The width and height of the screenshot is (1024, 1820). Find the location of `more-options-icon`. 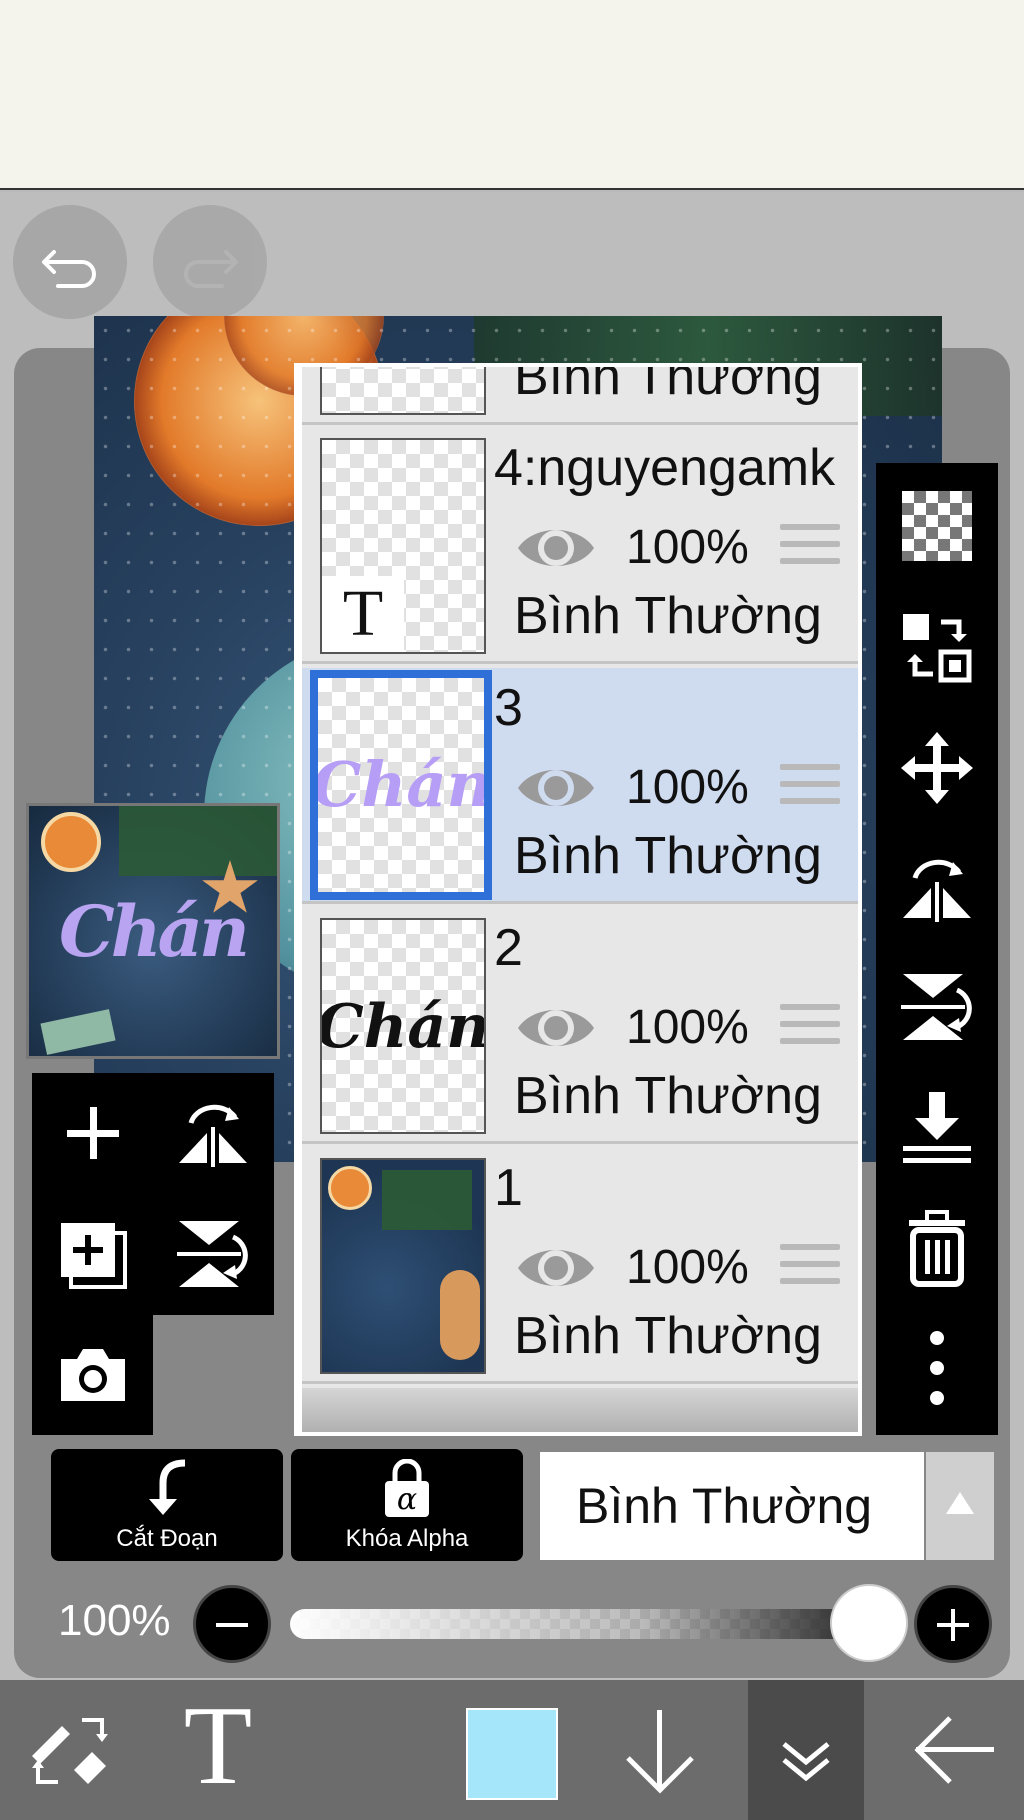

more-options-icon is located at coordinates (937, 1368).